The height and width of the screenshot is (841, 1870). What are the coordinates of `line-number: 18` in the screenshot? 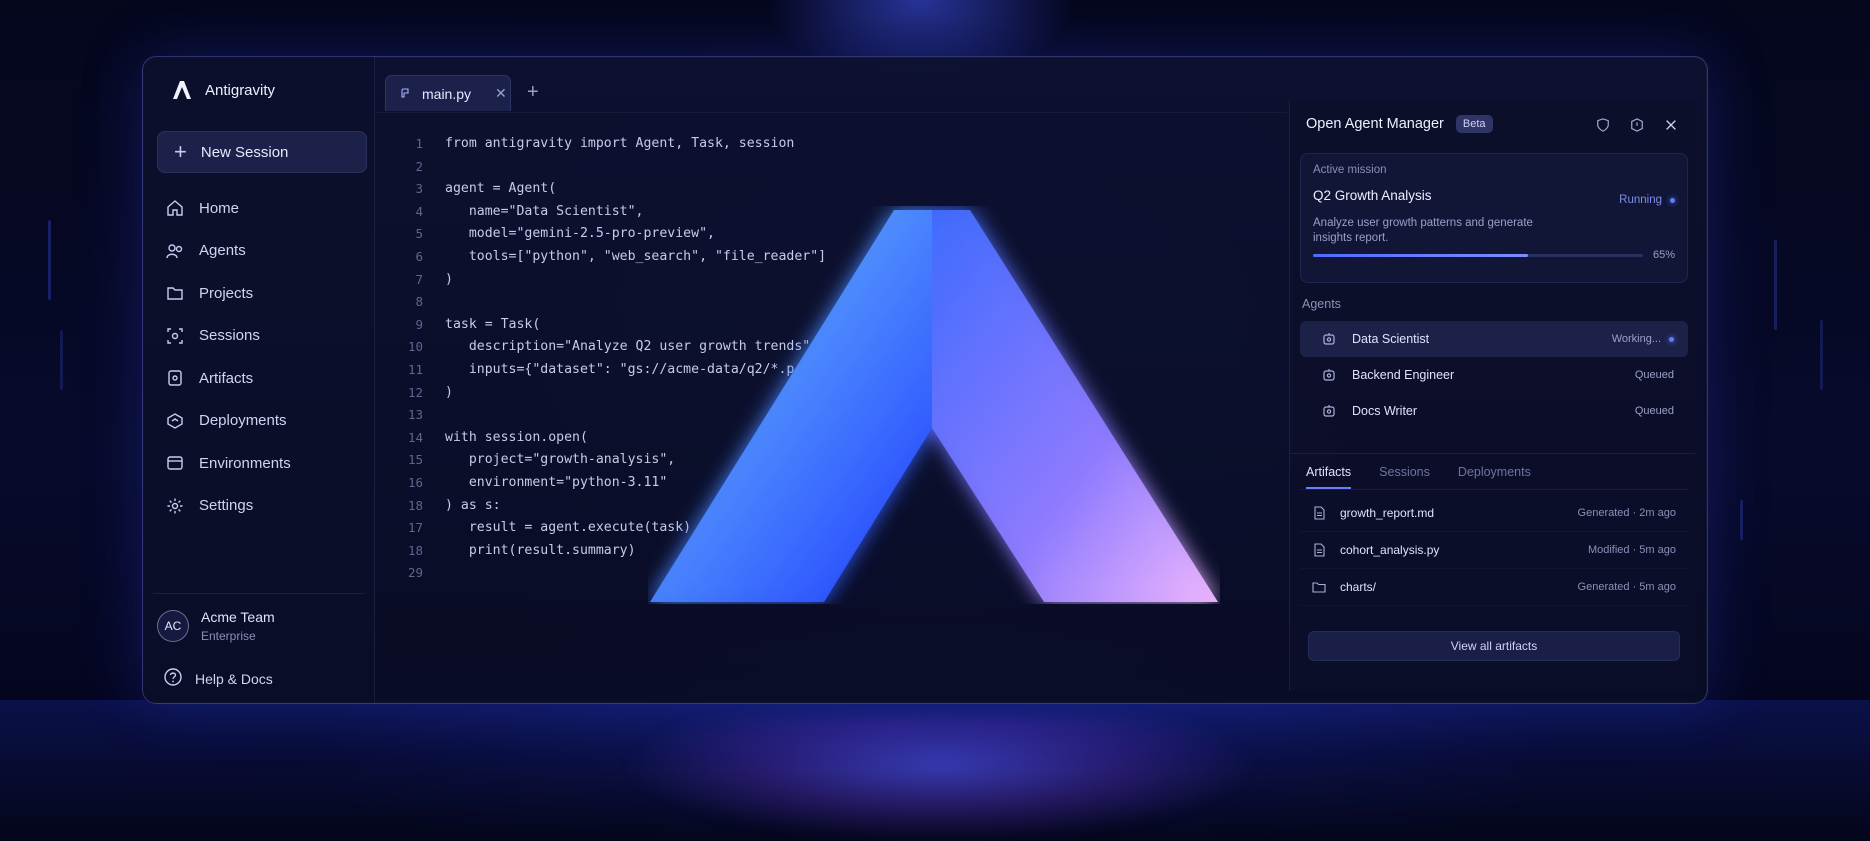 It's located at (415, 505).